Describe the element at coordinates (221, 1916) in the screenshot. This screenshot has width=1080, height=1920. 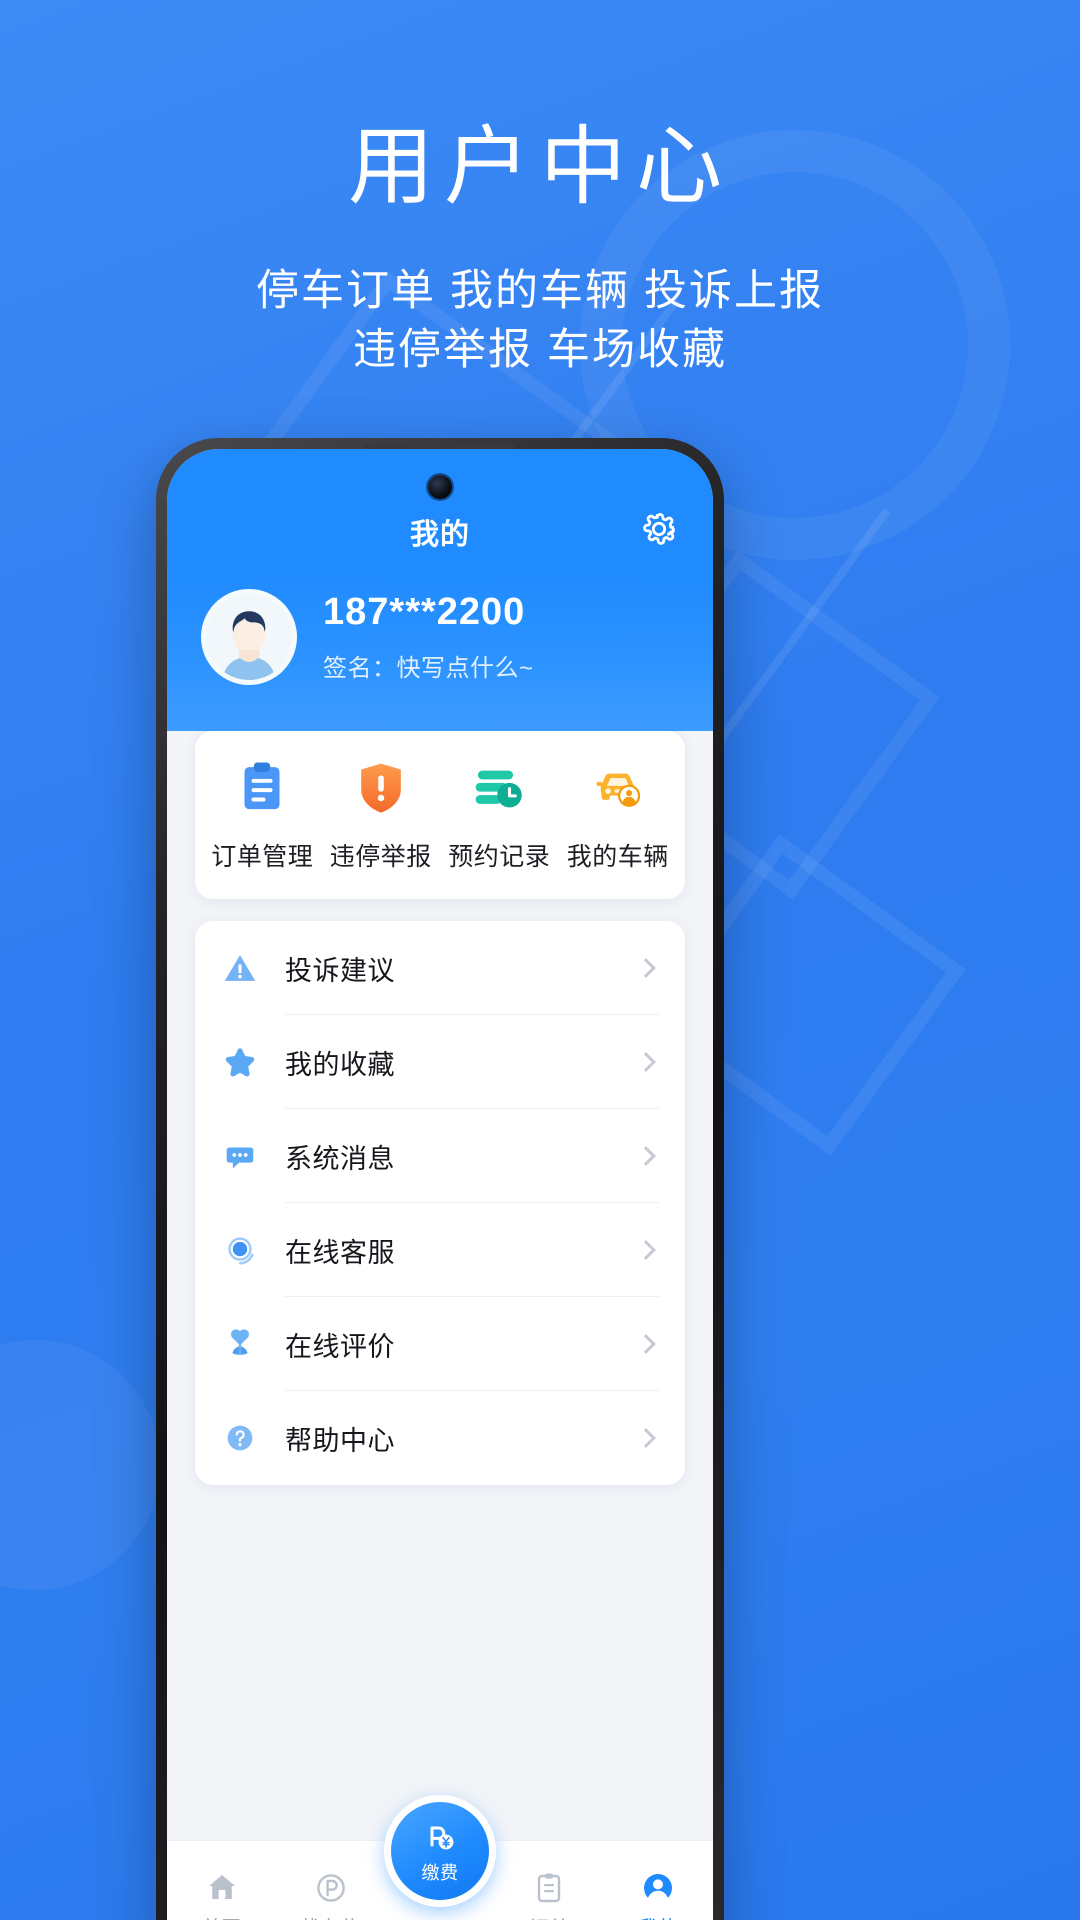
I see `nav-item-label: 首页` at that location.